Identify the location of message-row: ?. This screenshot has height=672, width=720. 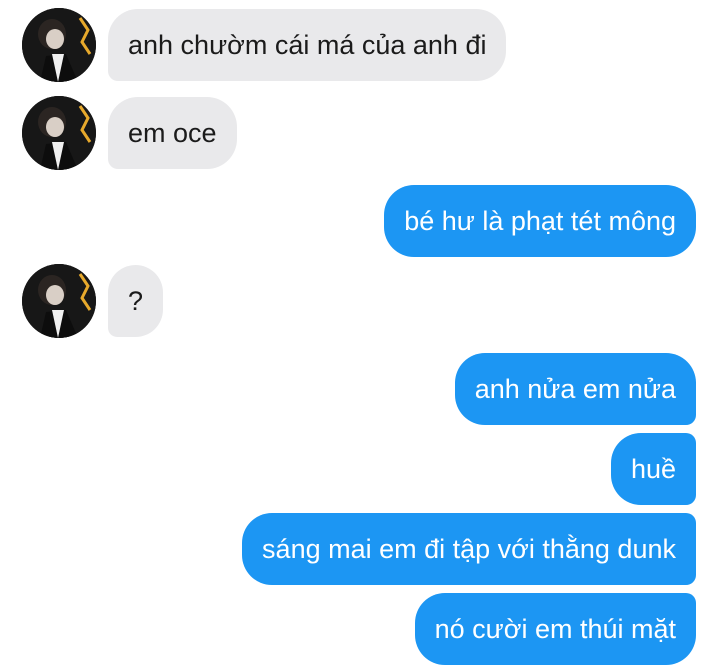
(360, 301).